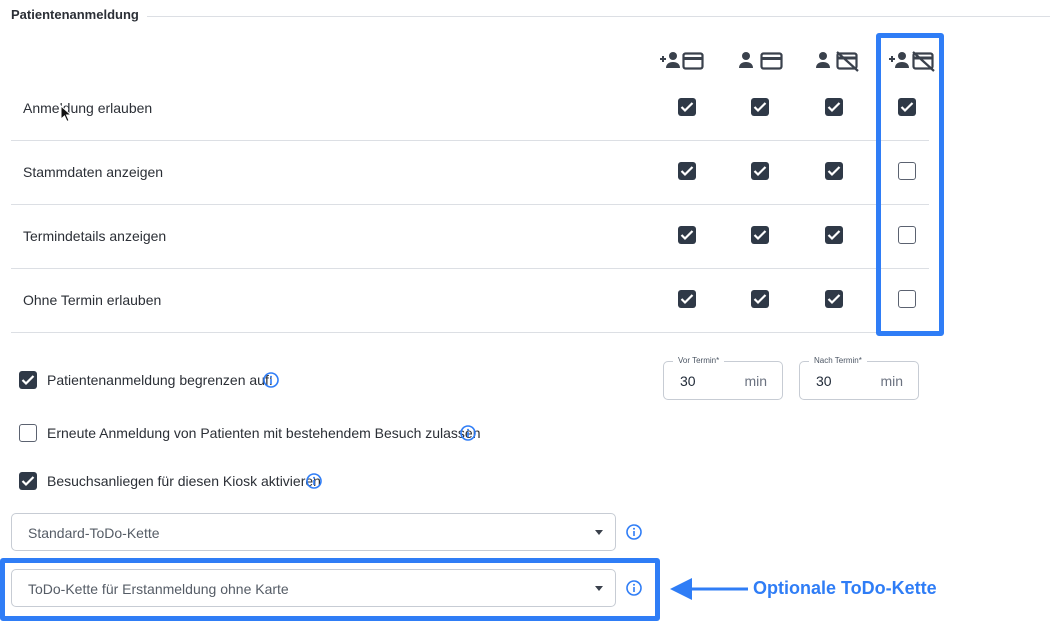 This screenshot has height=631, width=1050. Describe the element at coordinates (838, 360) in the screenshot. I see `after-appointment-legend: Nach Termin*` at that location.